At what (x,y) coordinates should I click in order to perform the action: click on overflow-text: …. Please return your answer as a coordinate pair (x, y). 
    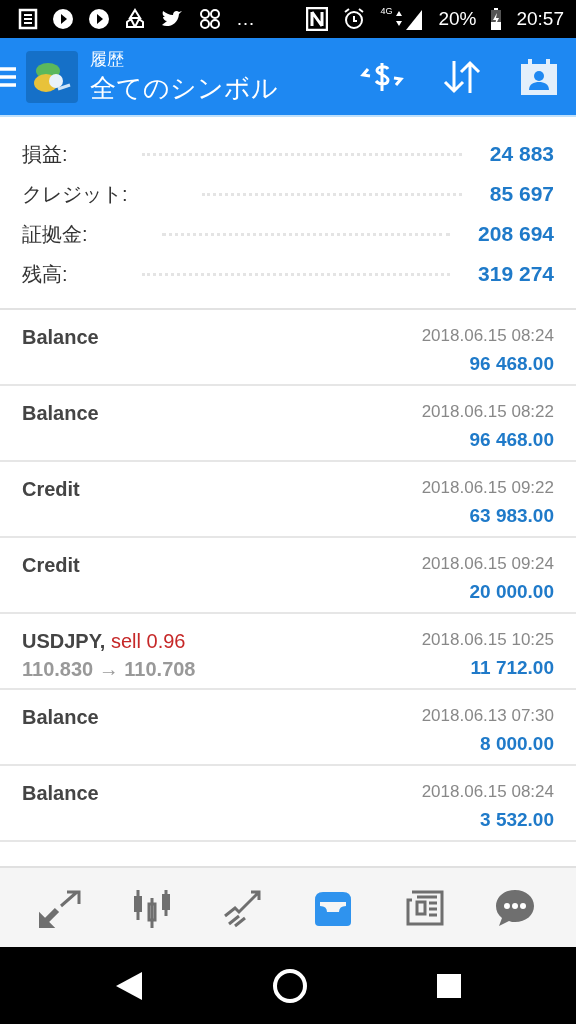
    Looking at the image, I should click on (245, 19).